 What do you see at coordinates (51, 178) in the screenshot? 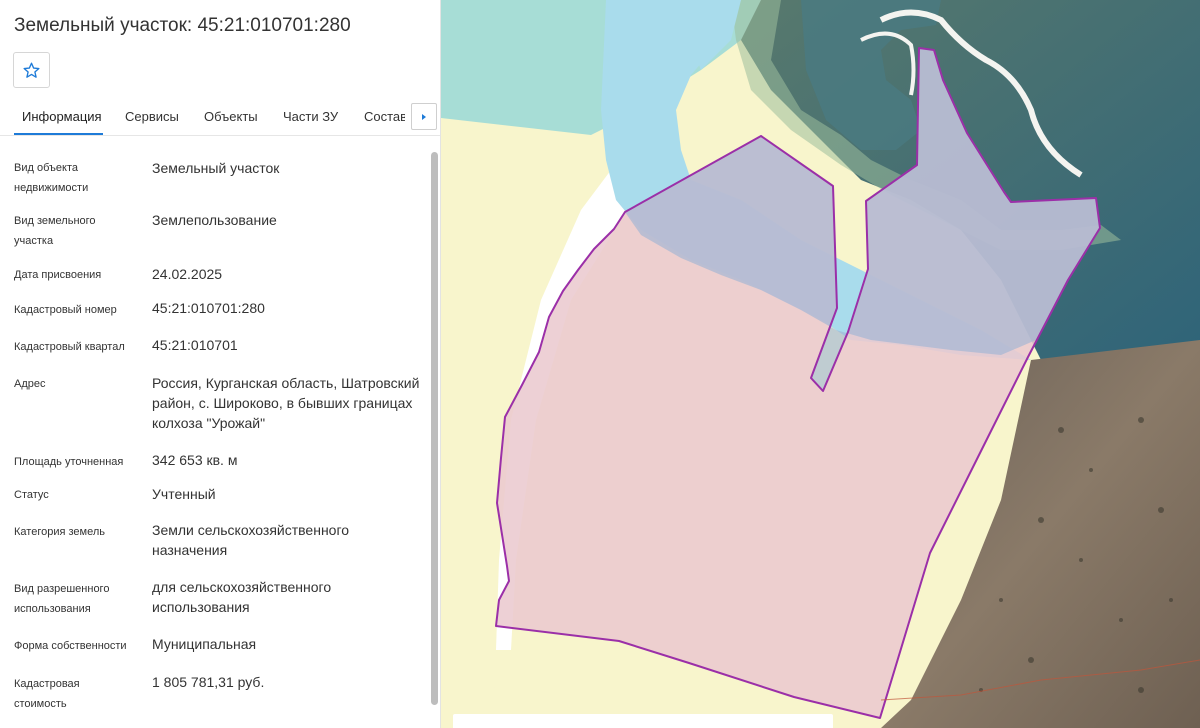
I see `info-label: Вид объекта недвижимости` at bounding box center [51, 178].